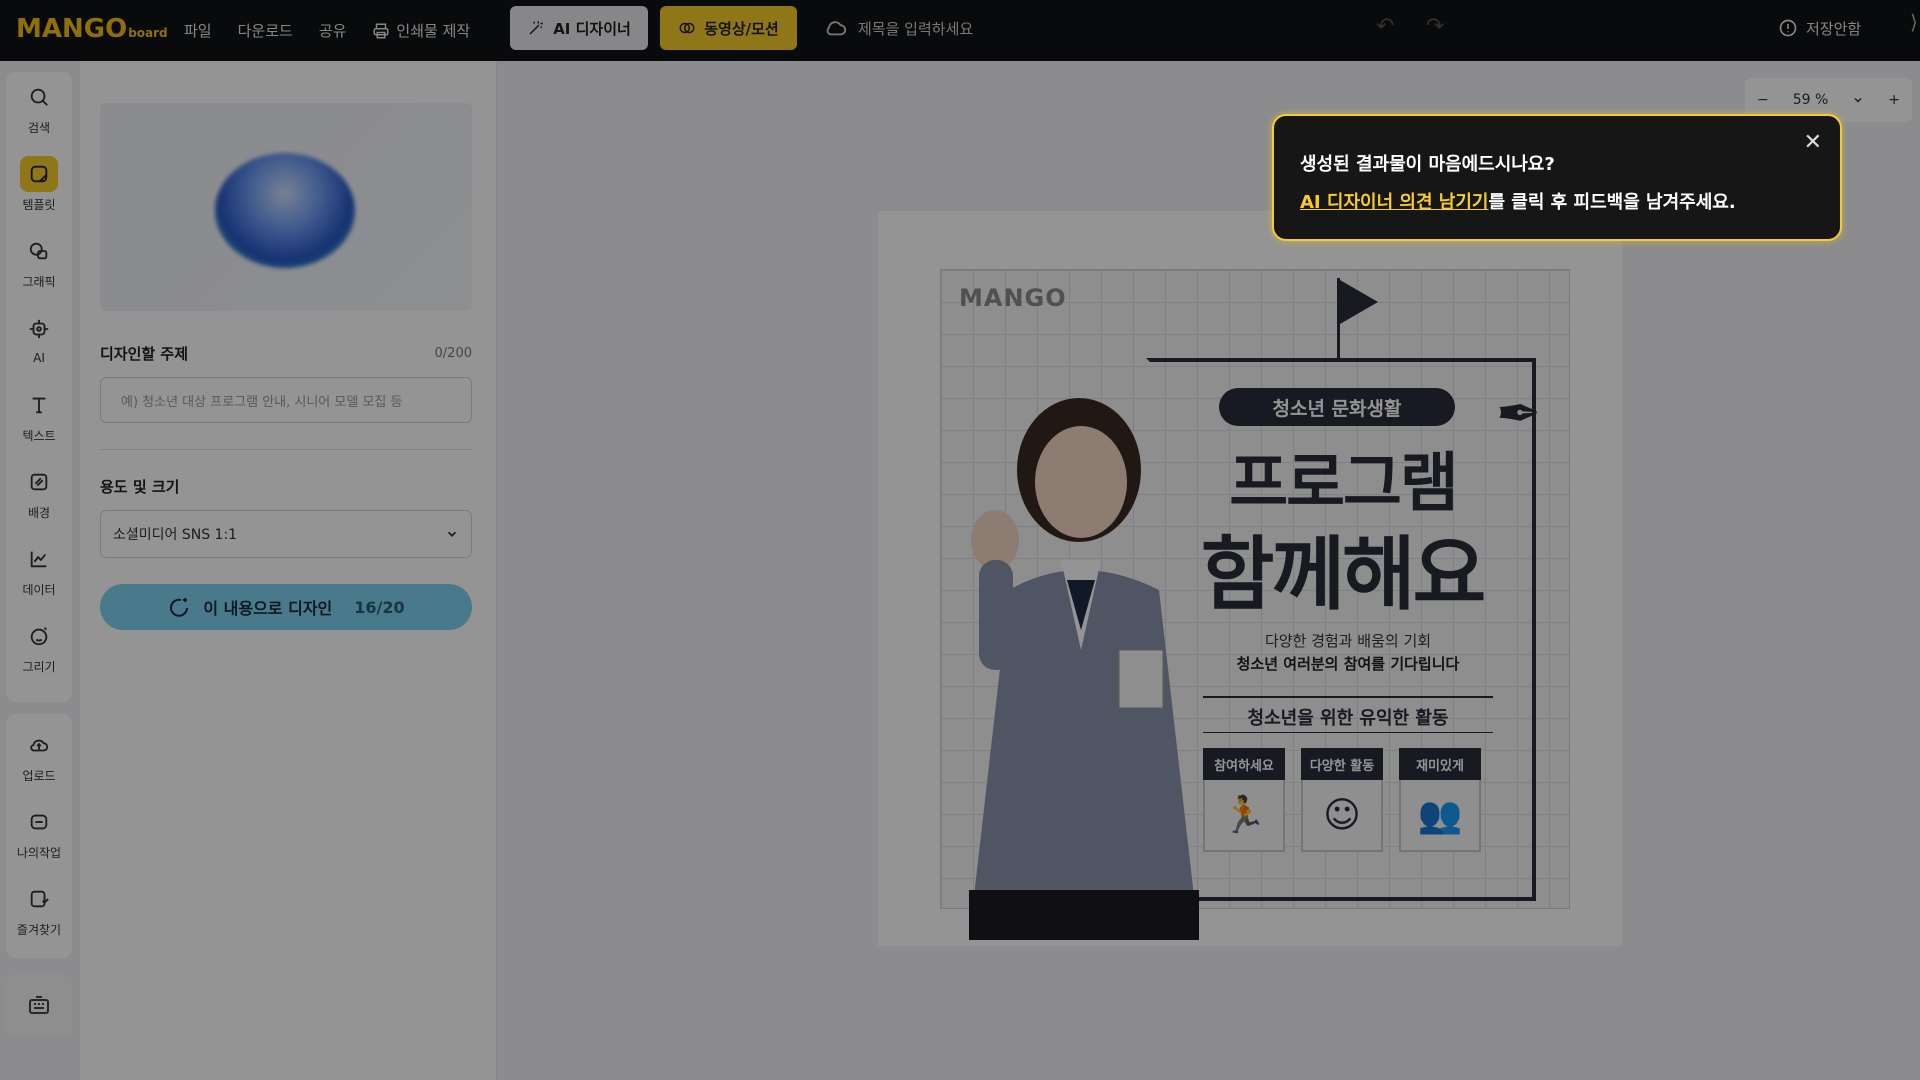  What do you see at coordinates (1813, 142) in the screenshot?
I see `close-icon: ✕` at bounding box center [1813, 142].